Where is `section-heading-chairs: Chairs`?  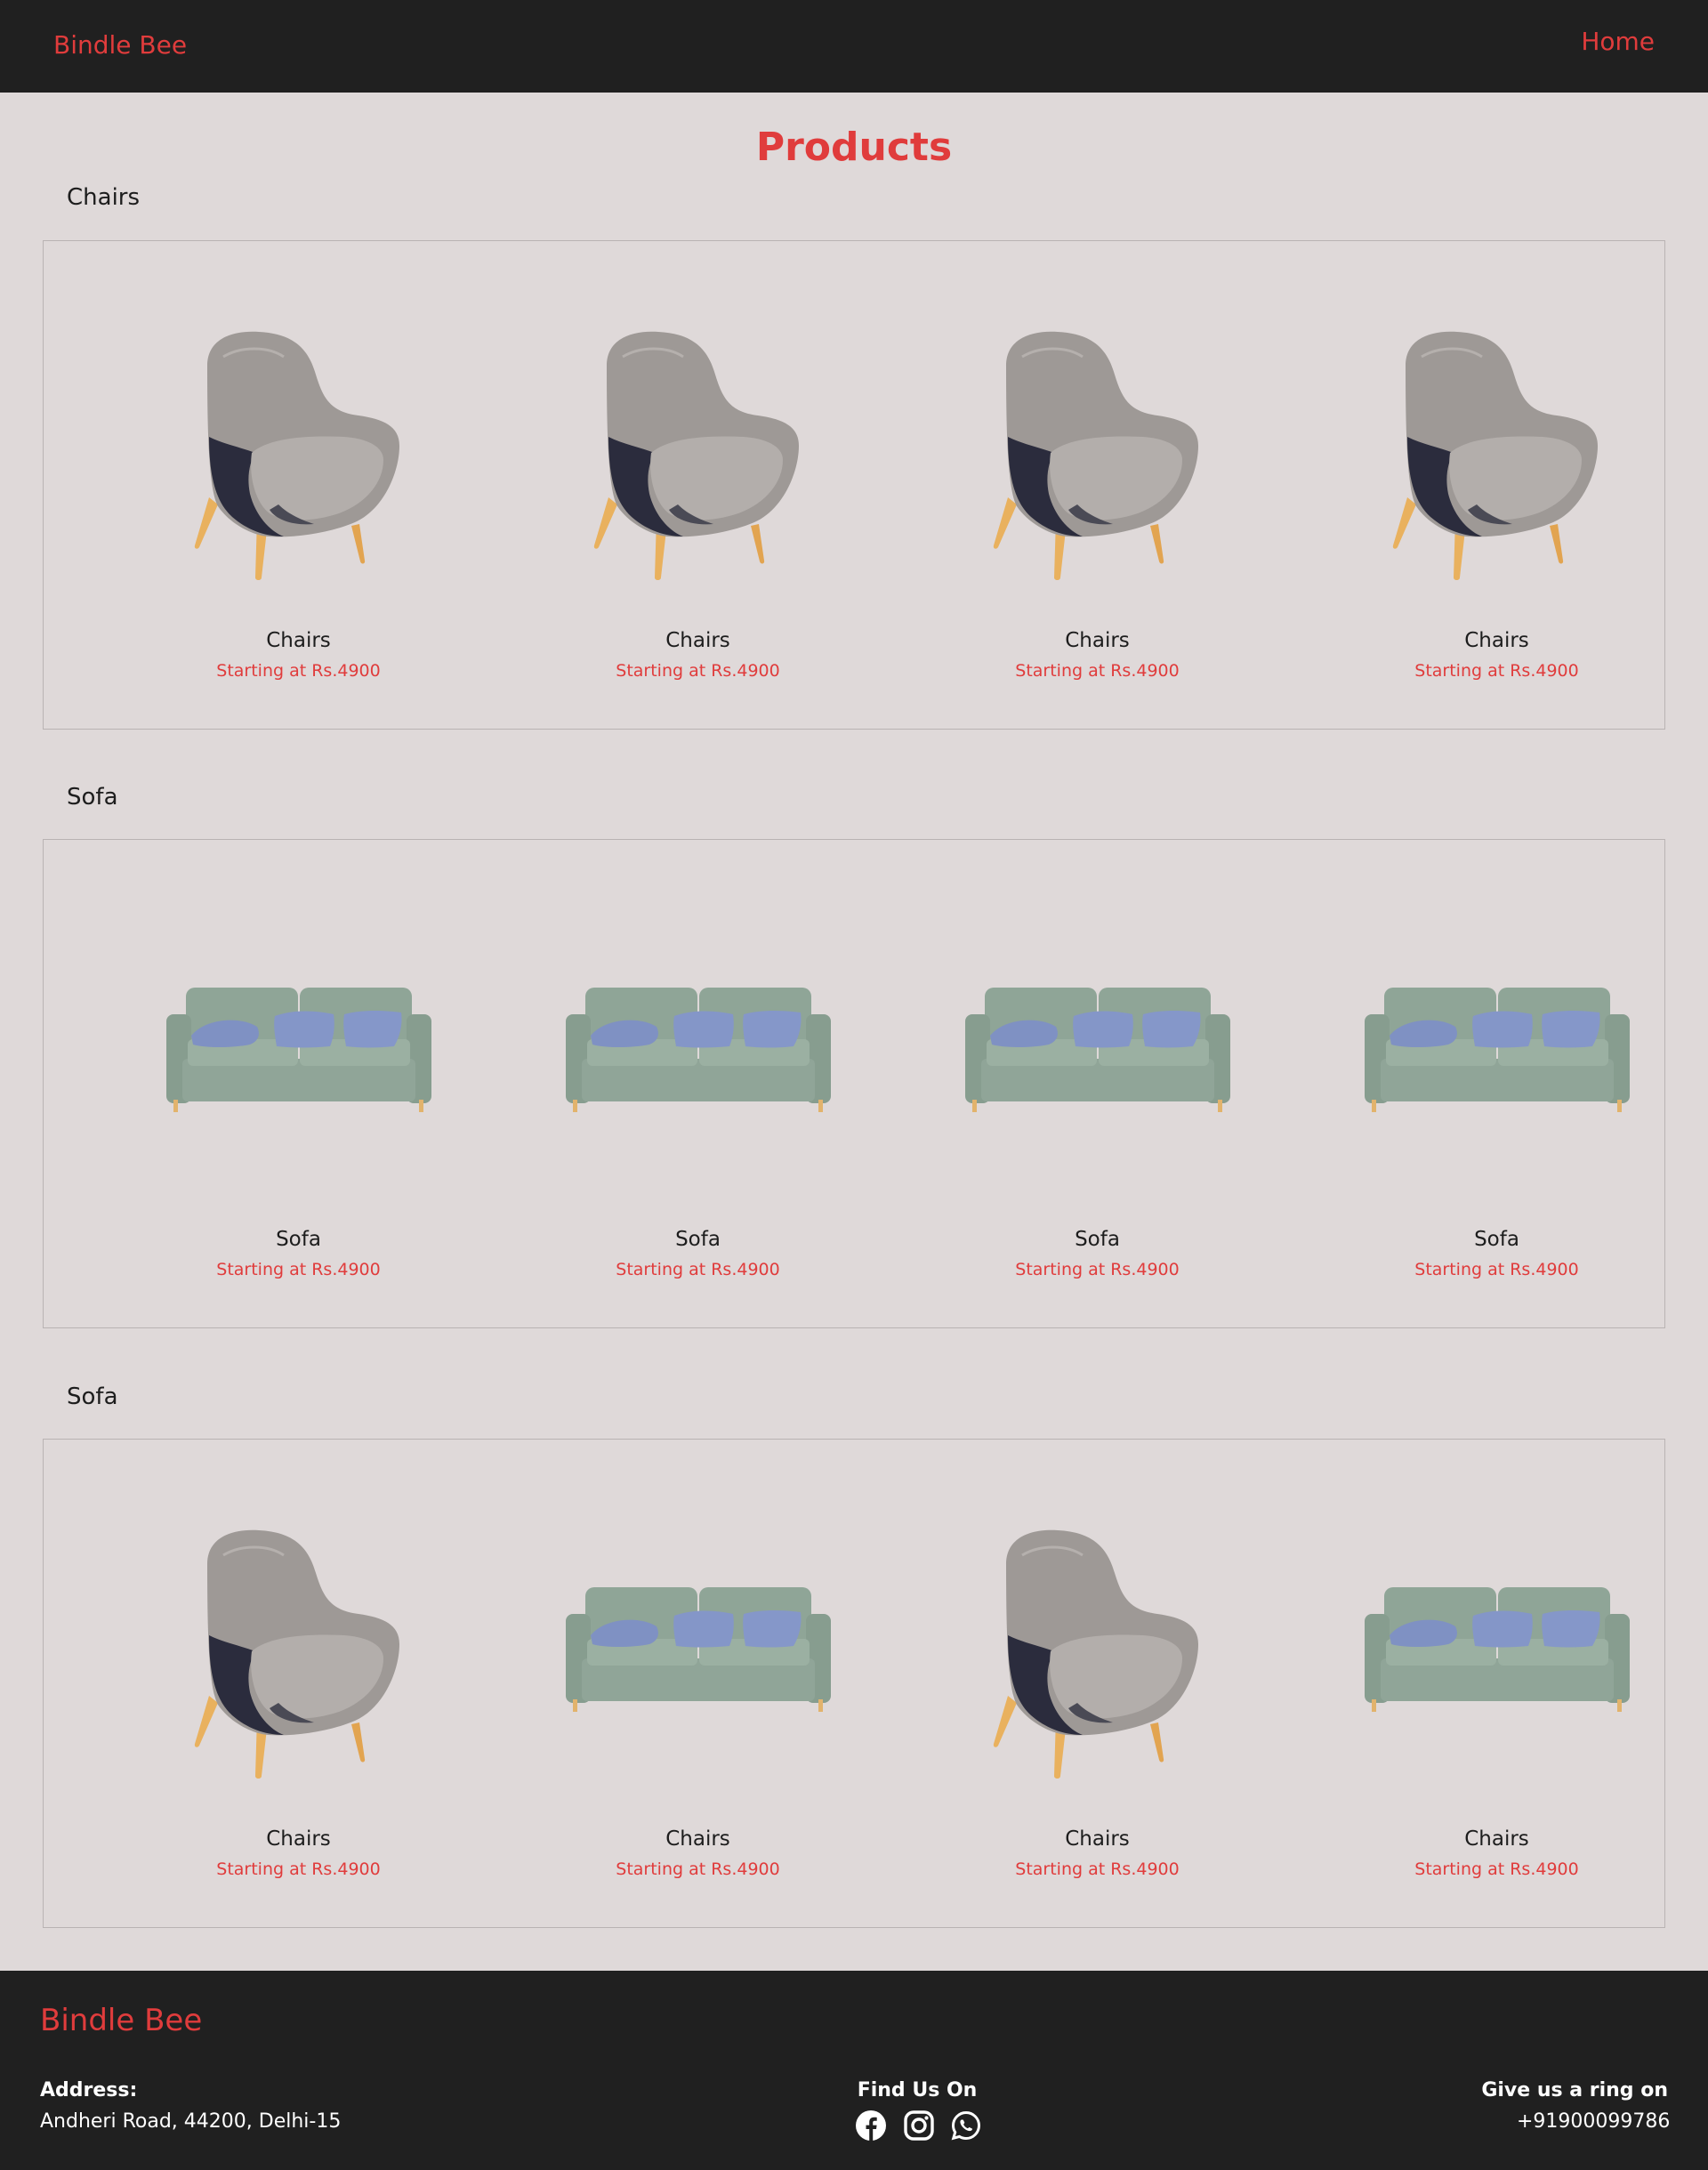 section-heading-chairs: Chairs is located at coordinates (104, 197).